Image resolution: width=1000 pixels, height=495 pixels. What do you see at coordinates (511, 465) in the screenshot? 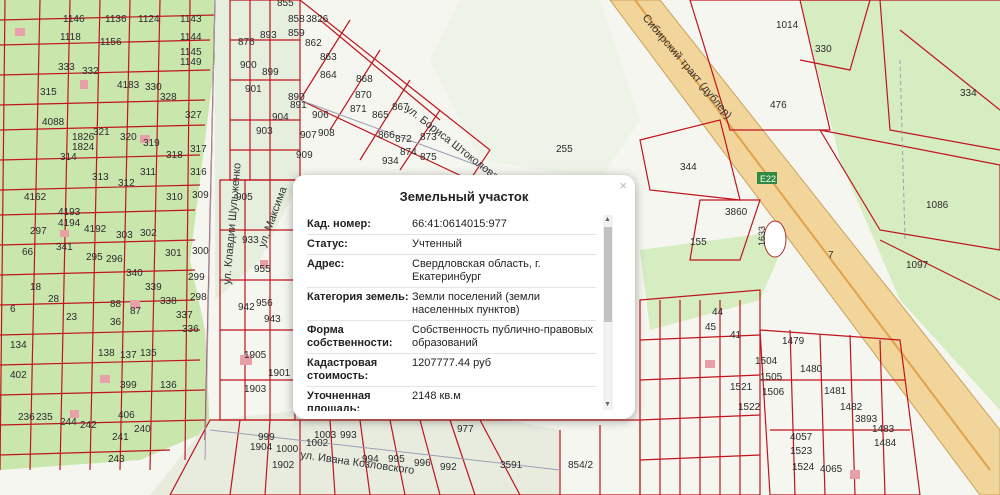
I see `parcel-number-label: 3591` at bounding box center [511, 465].